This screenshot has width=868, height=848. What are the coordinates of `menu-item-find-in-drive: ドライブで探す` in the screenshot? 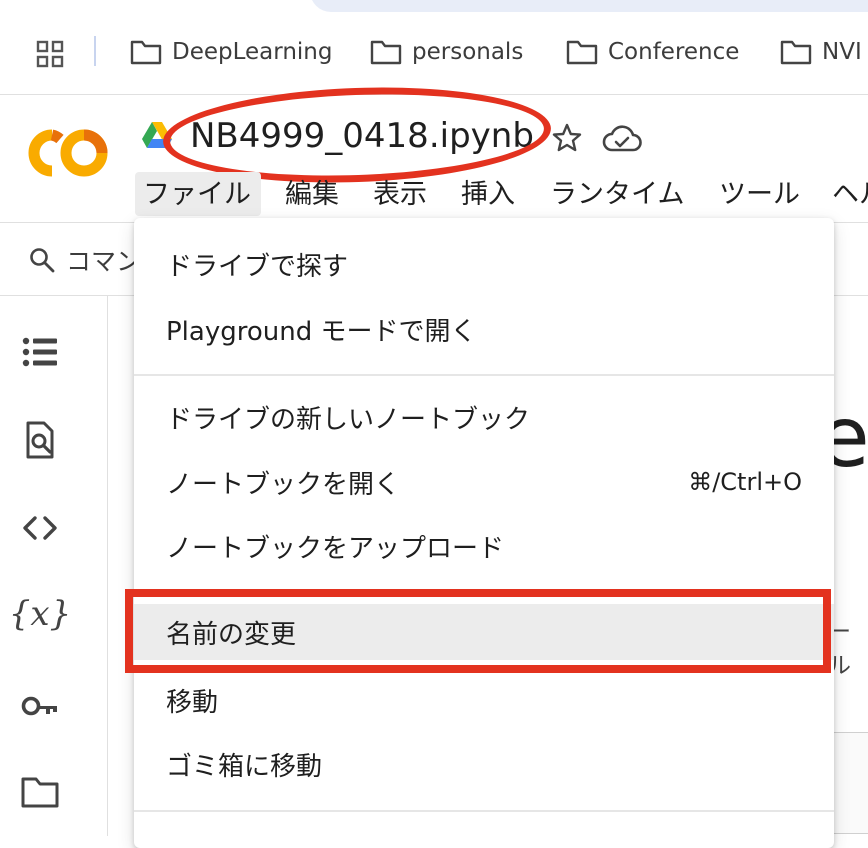 It's located at (484, 264).